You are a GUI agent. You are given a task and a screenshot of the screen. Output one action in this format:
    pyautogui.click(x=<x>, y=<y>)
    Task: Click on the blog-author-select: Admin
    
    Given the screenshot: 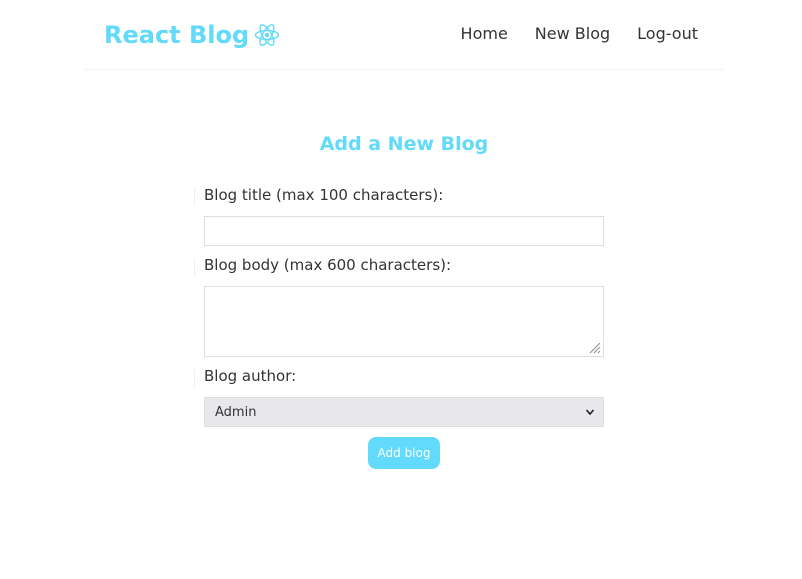 What is the action you would take?
    pyautogui.click(x=404, y=412)
    